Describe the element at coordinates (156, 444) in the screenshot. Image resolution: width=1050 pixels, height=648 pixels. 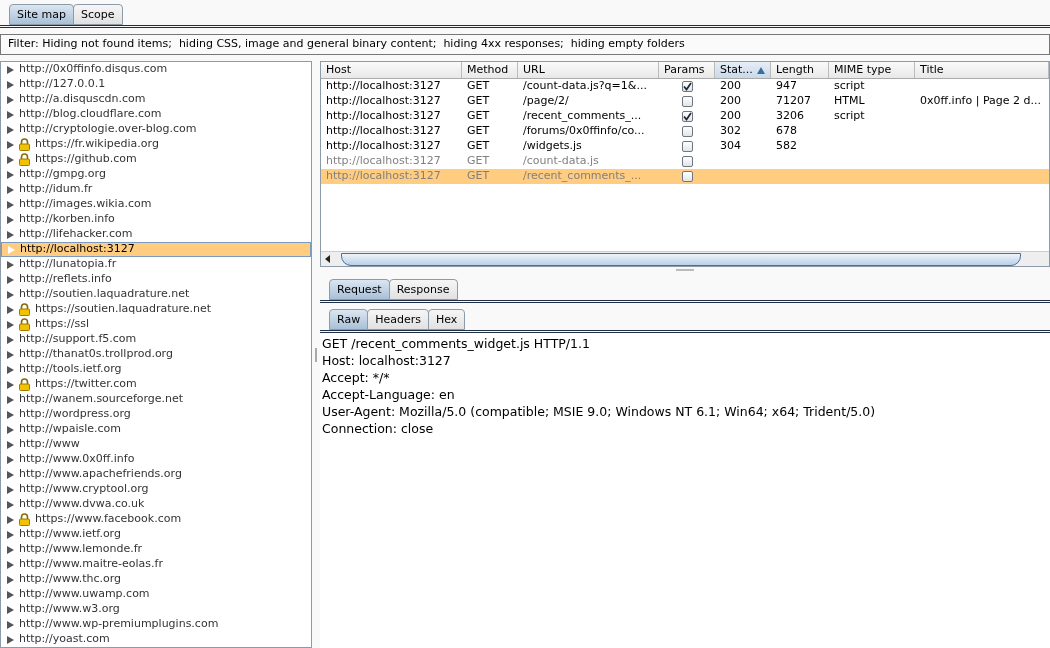
I see `site-tree-item: http://www` at that location.